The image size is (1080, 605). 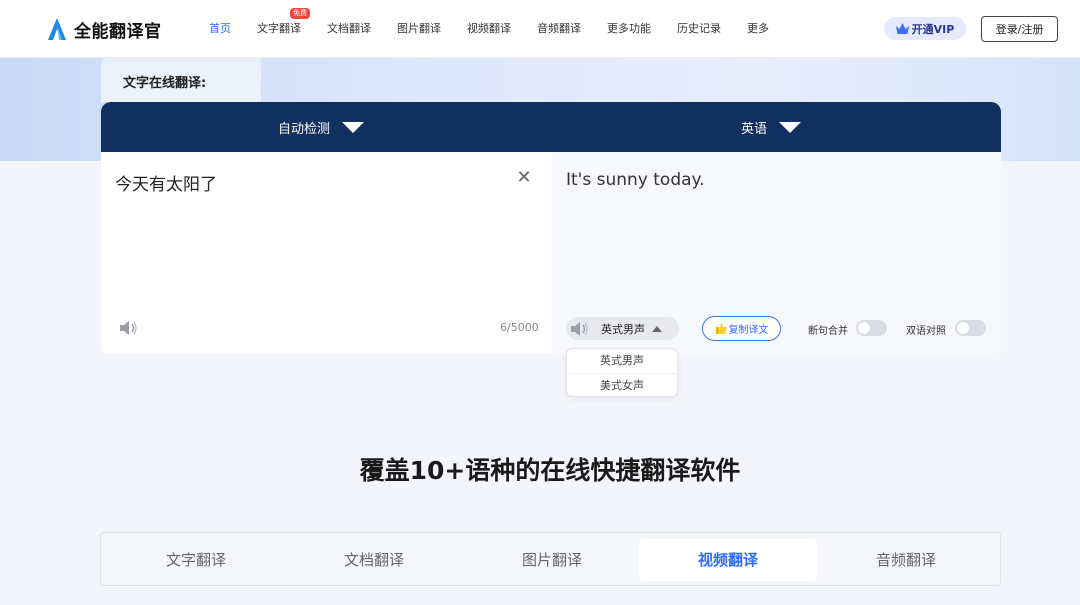 What do you see at coordinates (748, 330) in the screenshot?
I see `copy-label: 复制译文` at bounding box center [748, 330].